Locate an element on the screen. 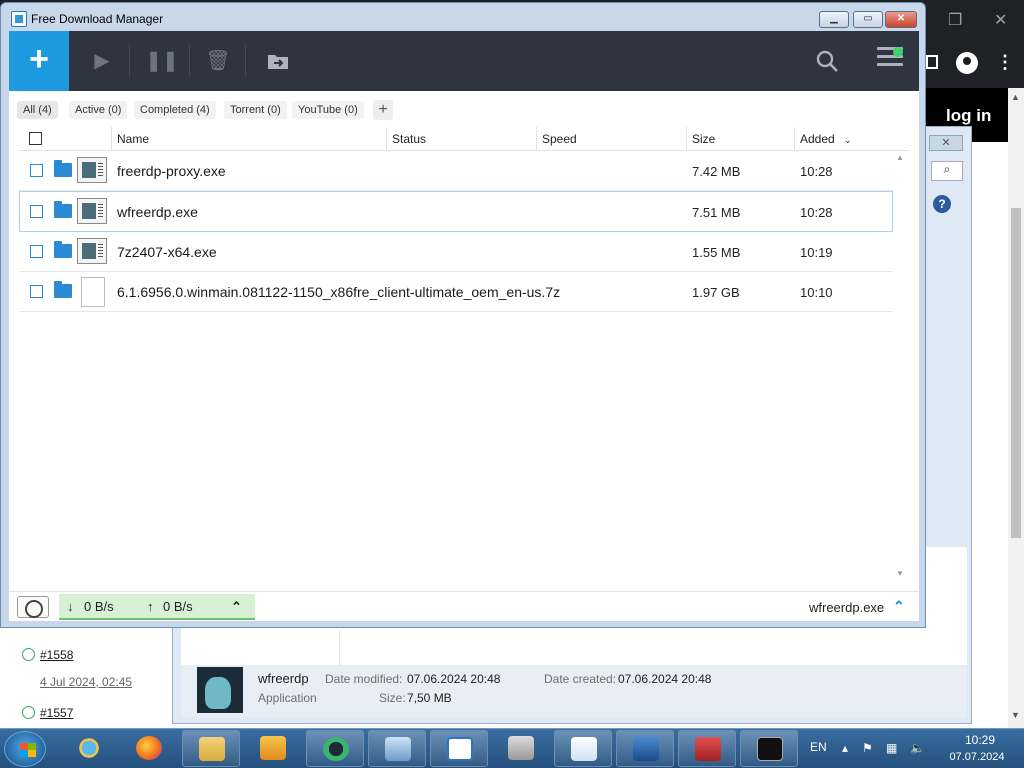 The width and height of the screenshot is (1024, 768). terminal-icon is located at coordinates (770, 749).